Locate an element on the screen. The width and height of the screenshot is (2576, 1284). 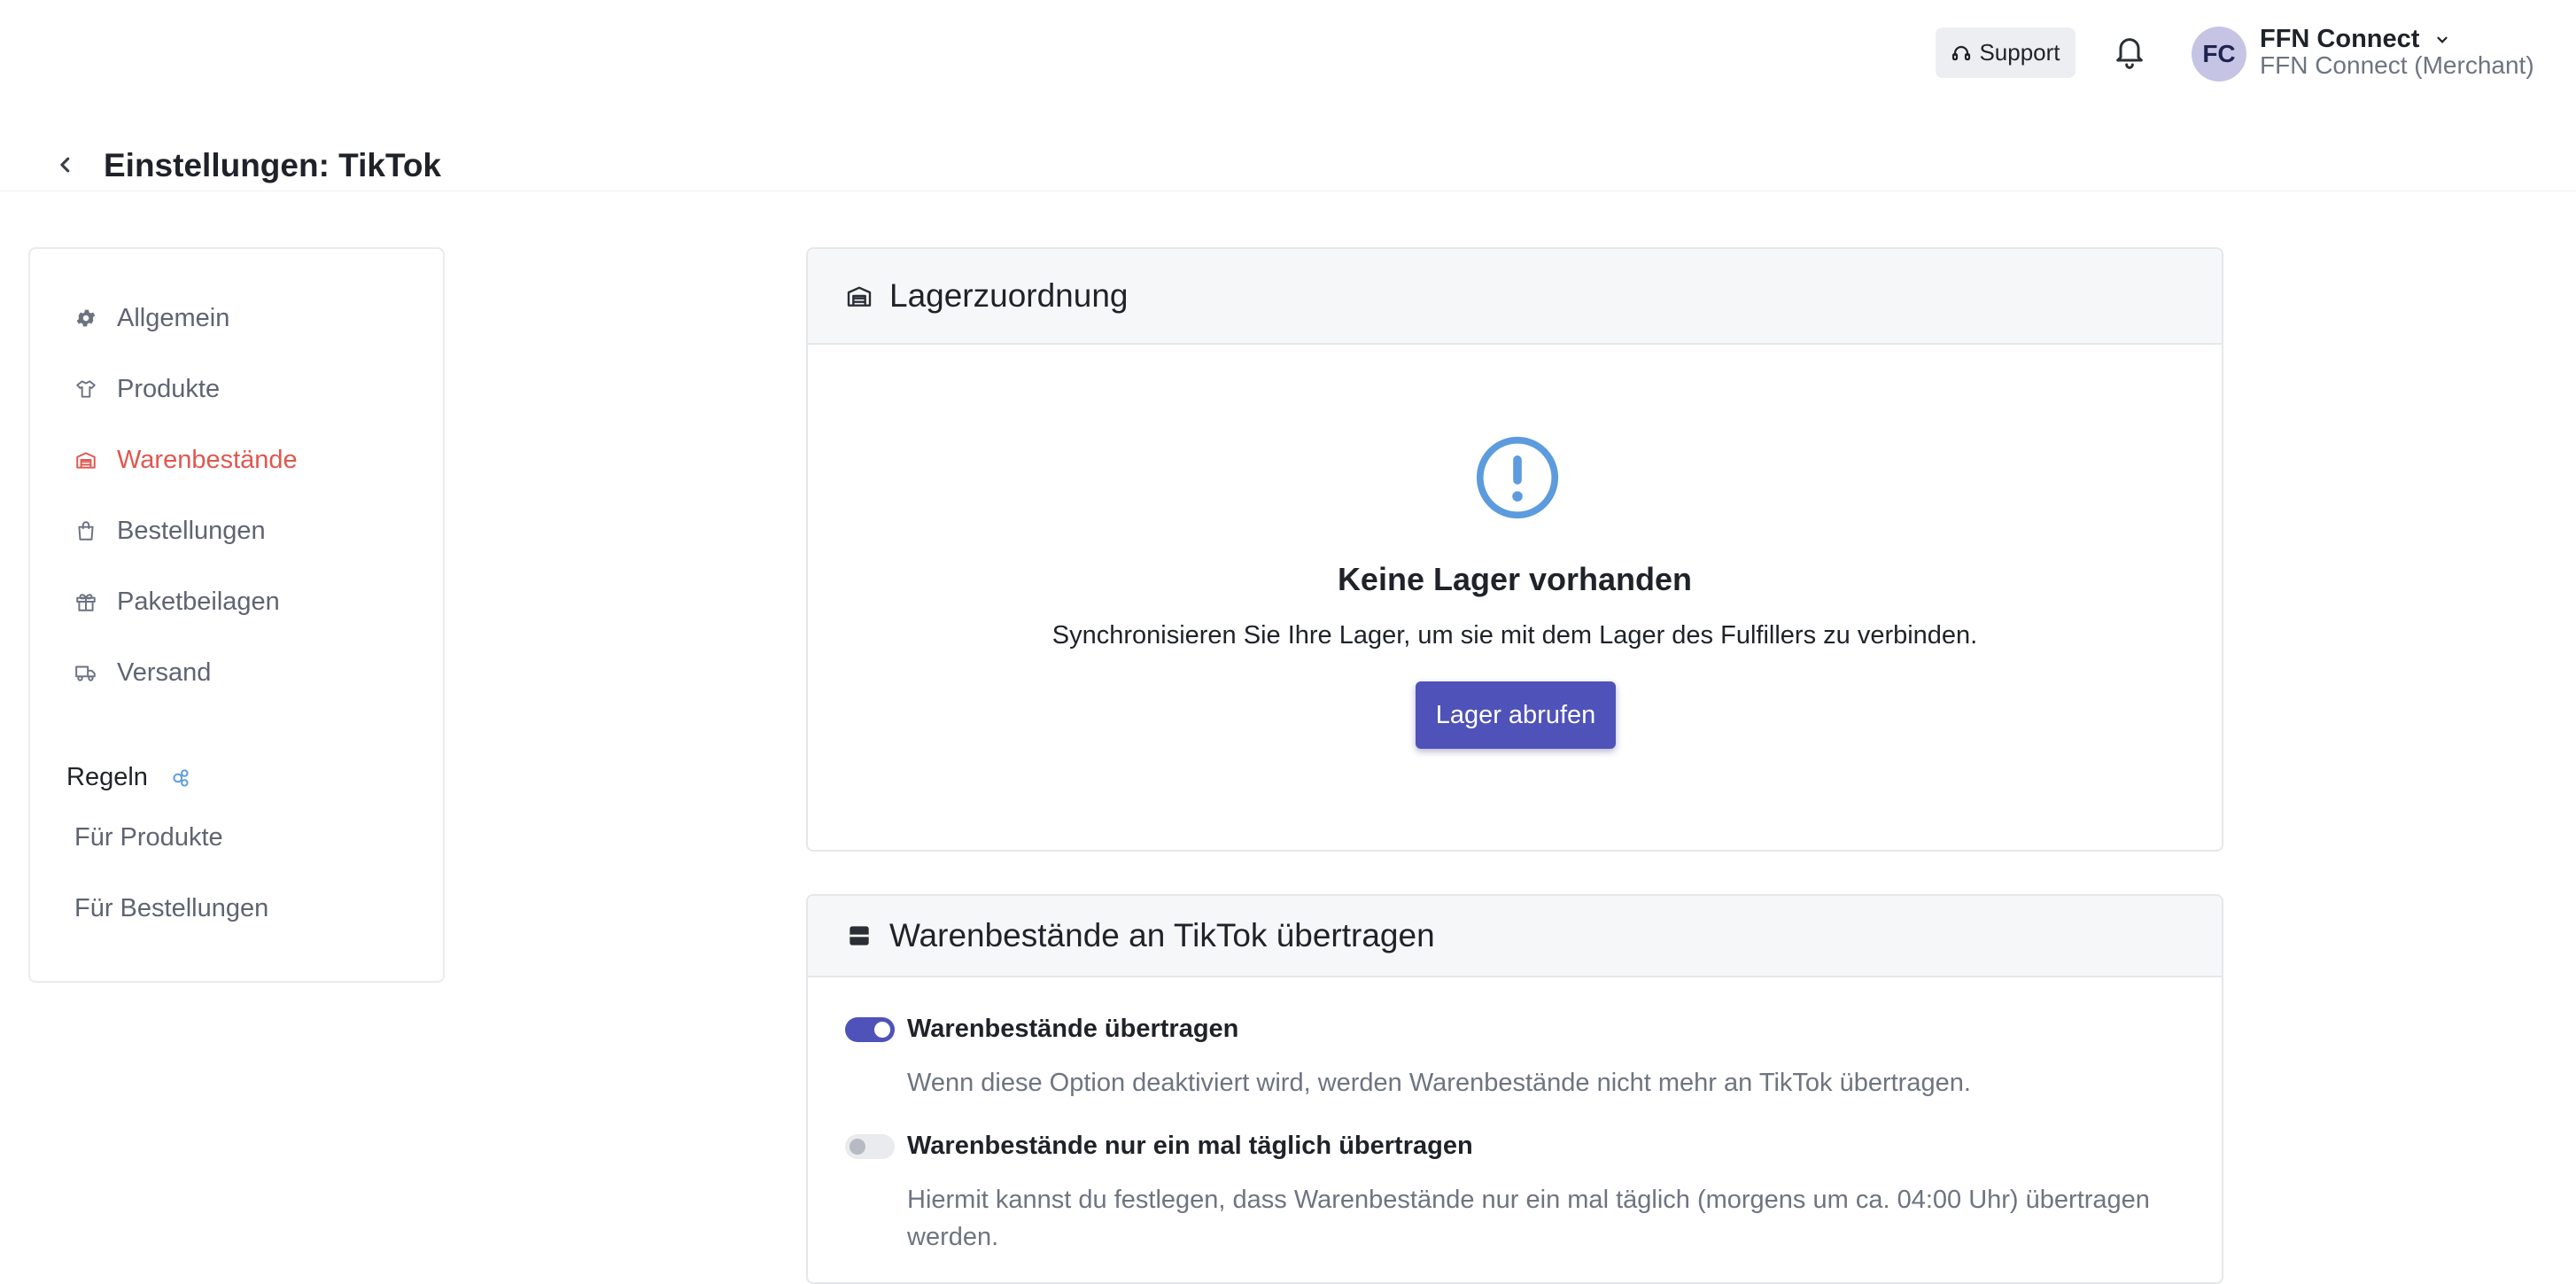
page-title: Einstellungen: TikTok is located at coordinates (273, 165).